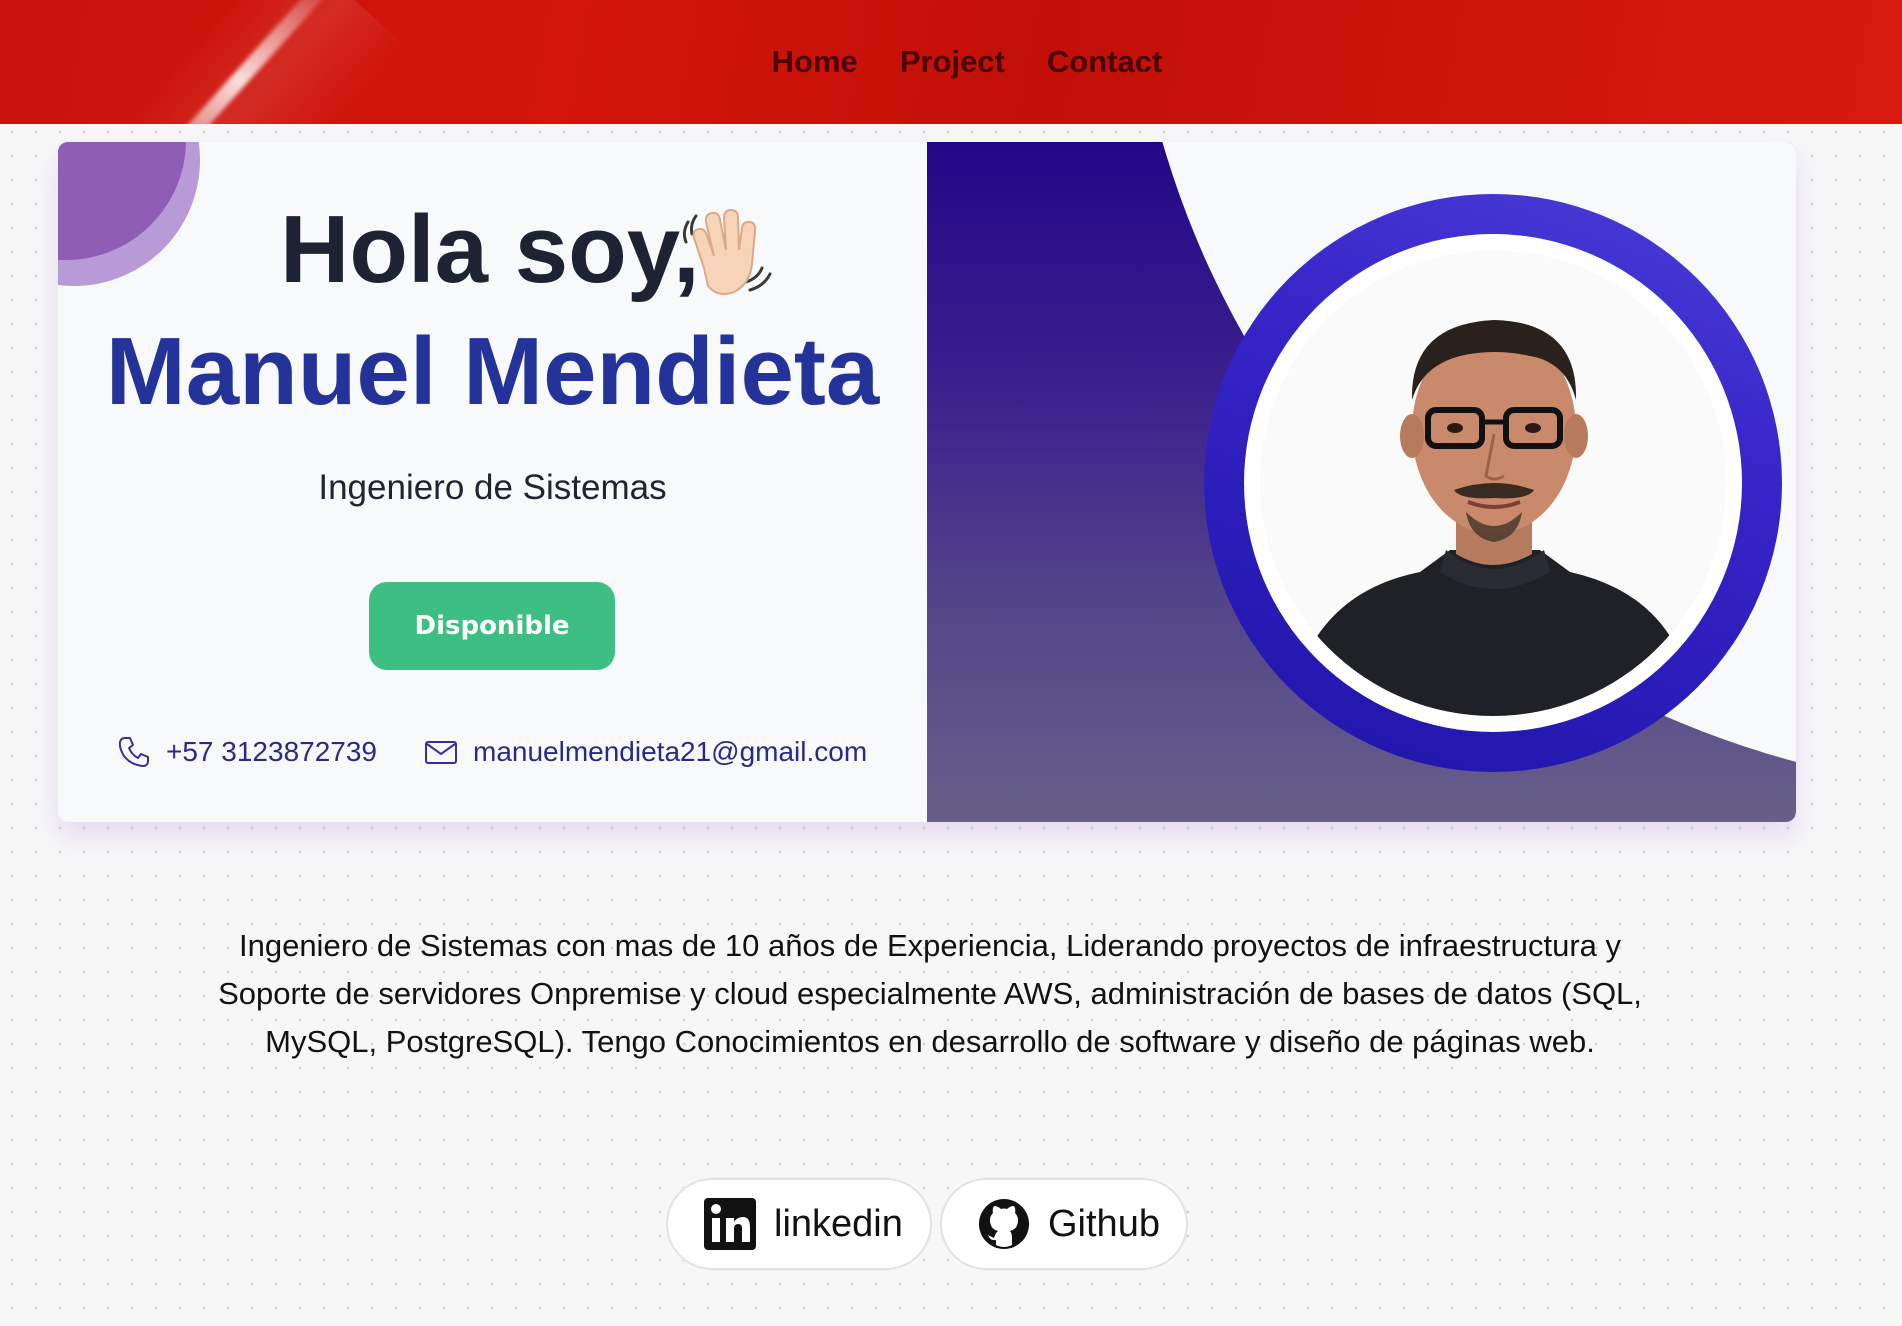 This screenshot has width=1902, height=1326. Describe the element at coordinates (492, 487) in the screenshot. I see `hero-role: Ingeniero de Sistemas` at that location.